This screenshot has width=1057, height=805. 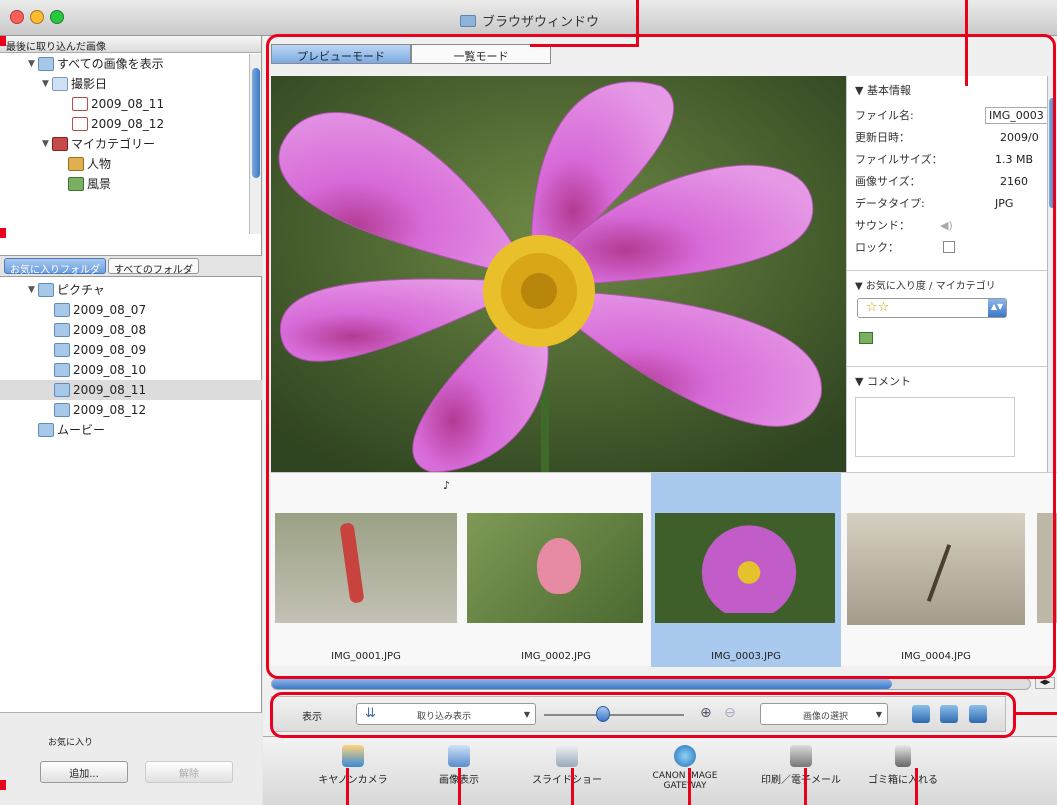 What do you see at coordinates (60, 144) in the screenshot?
I see `category-icon` at bounding box center [60, 144].